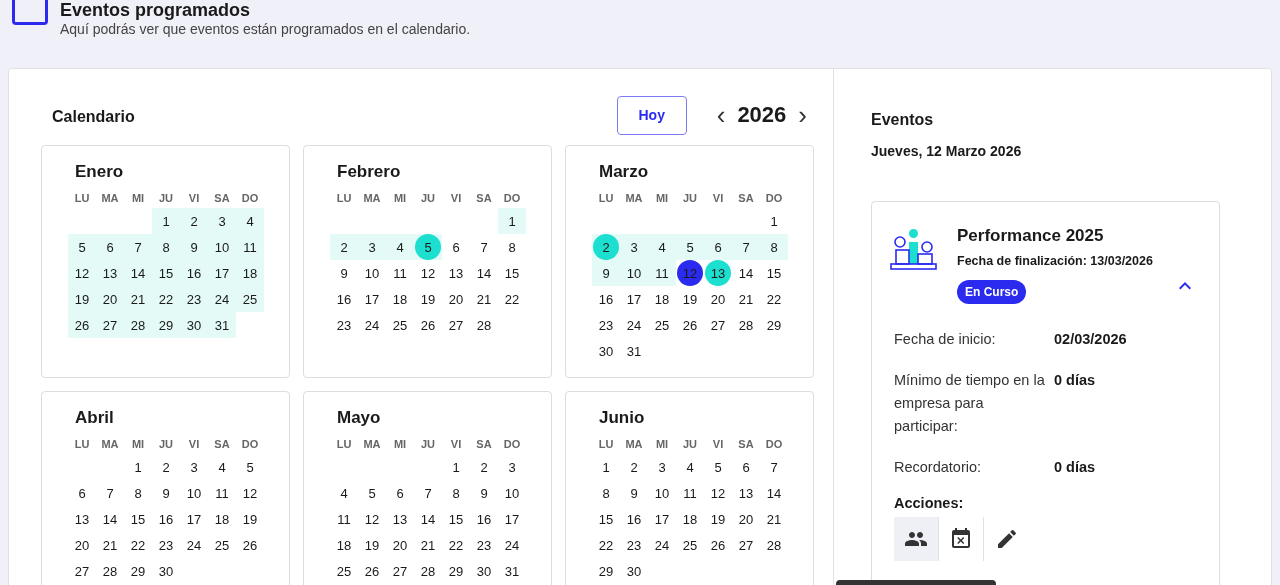 Image resolution: width=1280 pixels, height=585 pixels. Describe the element at coordinates (110, 325) in the screenshot. I see `range-day-cell: 27` at that location.